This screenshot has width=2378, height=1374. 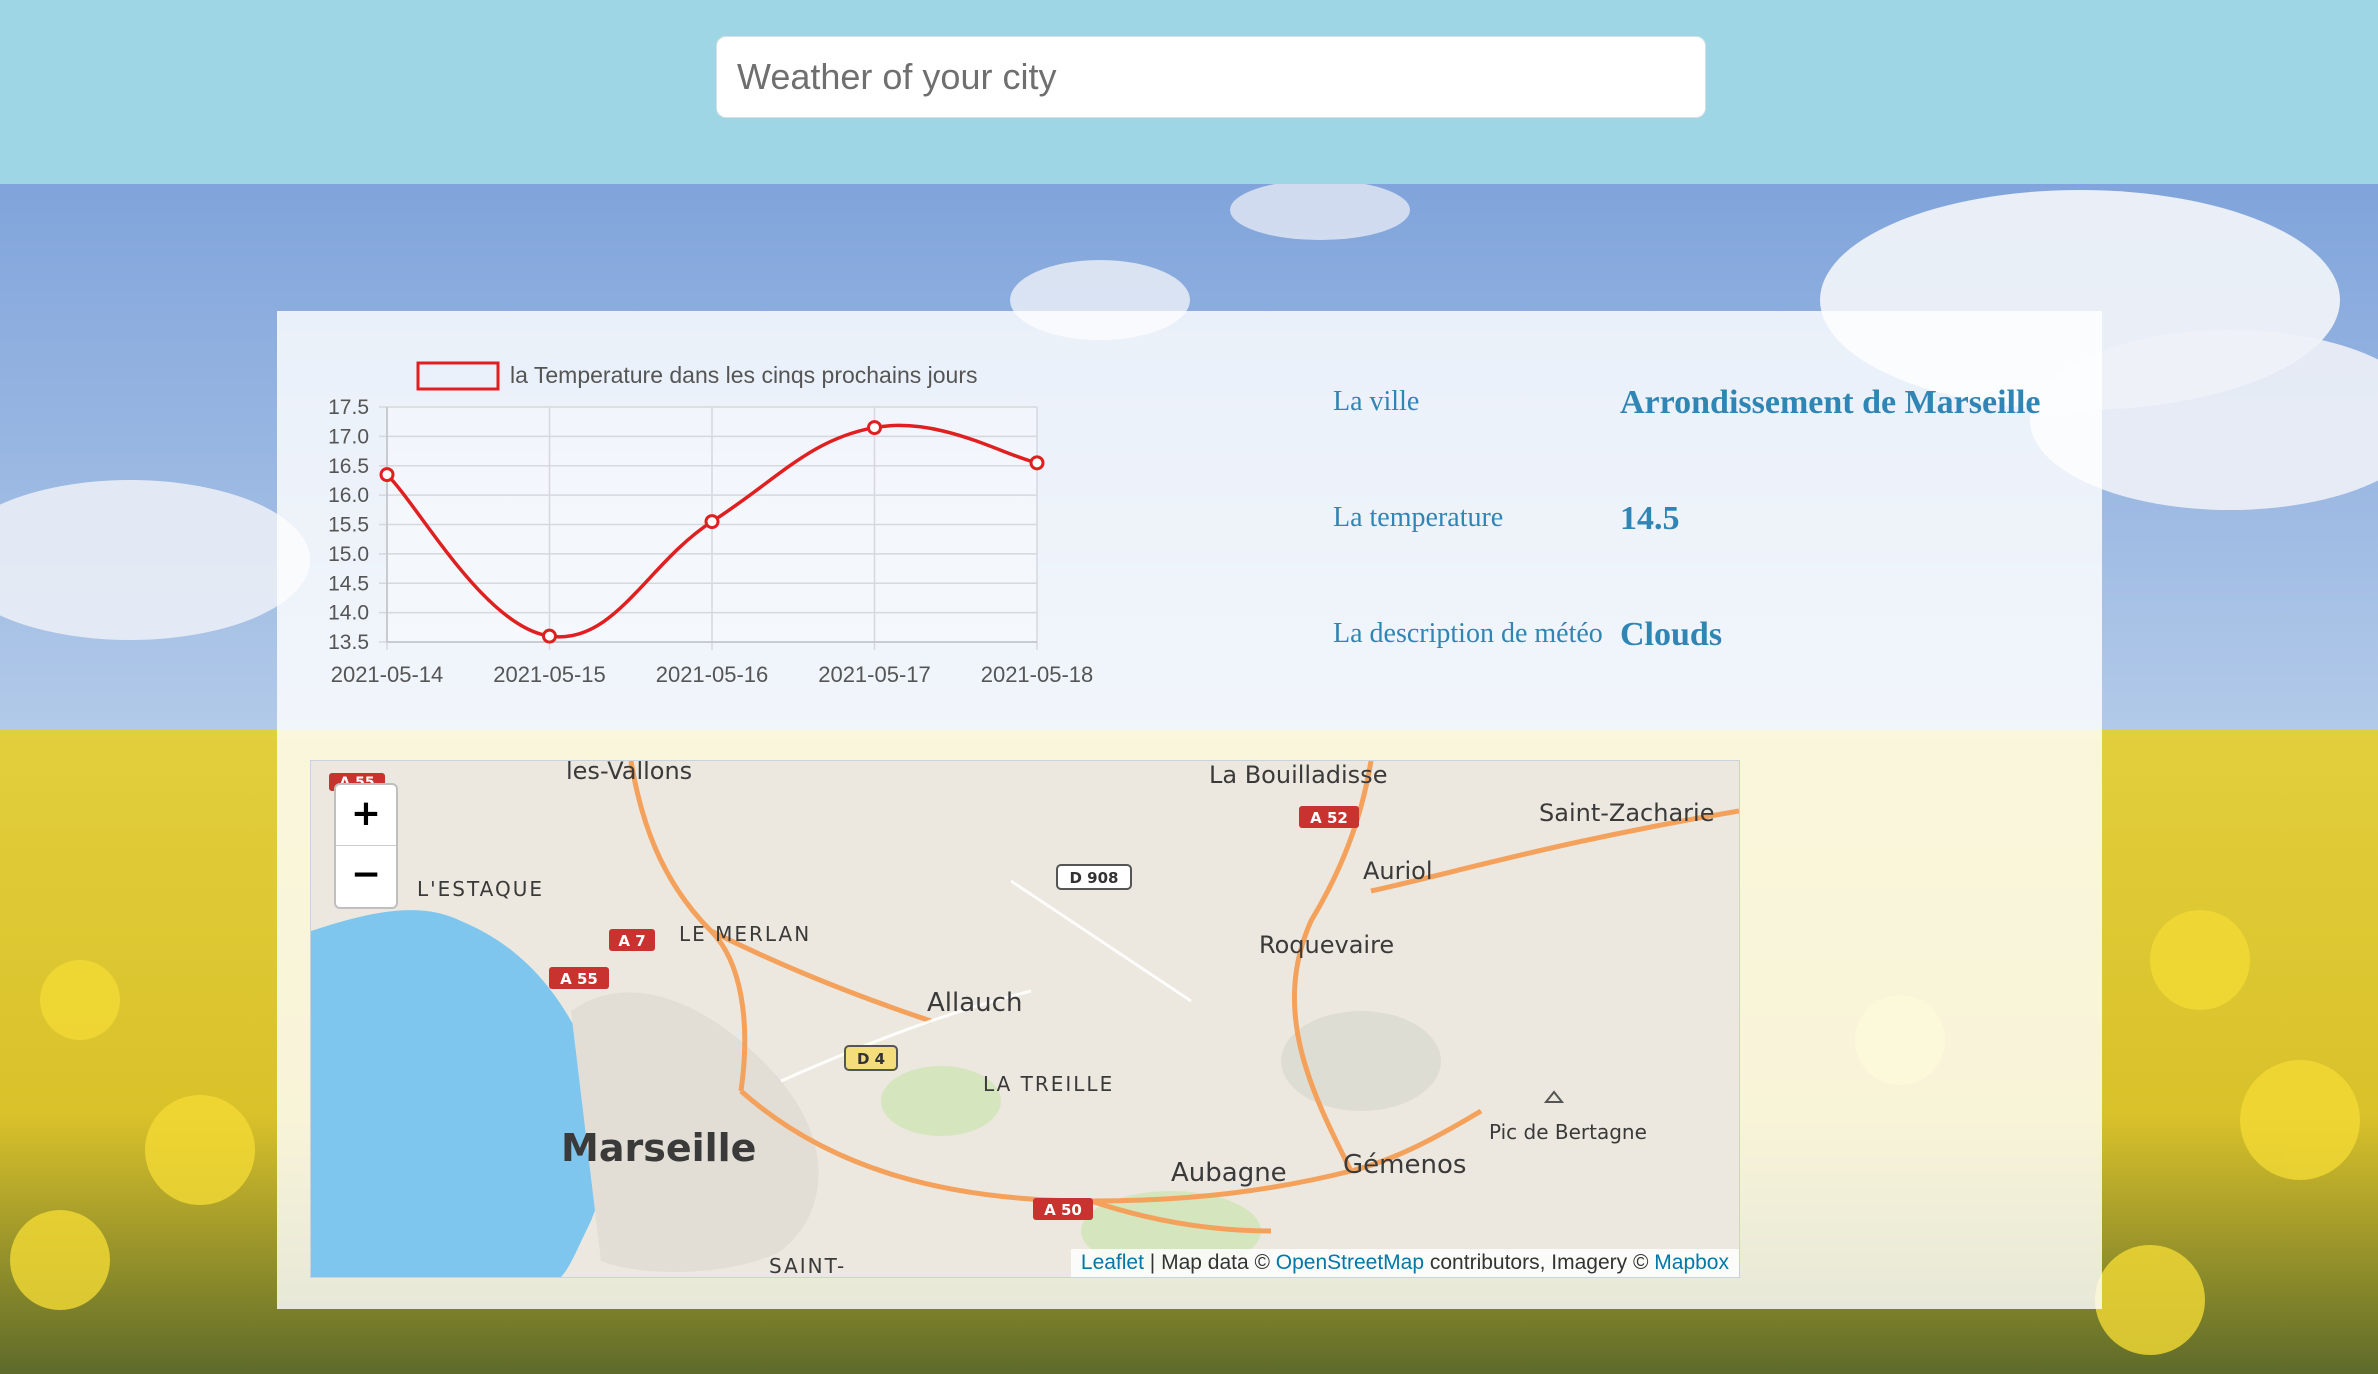 I want to click on city-value: Arrondissement de Marseille, so click(x=1830, y=402).